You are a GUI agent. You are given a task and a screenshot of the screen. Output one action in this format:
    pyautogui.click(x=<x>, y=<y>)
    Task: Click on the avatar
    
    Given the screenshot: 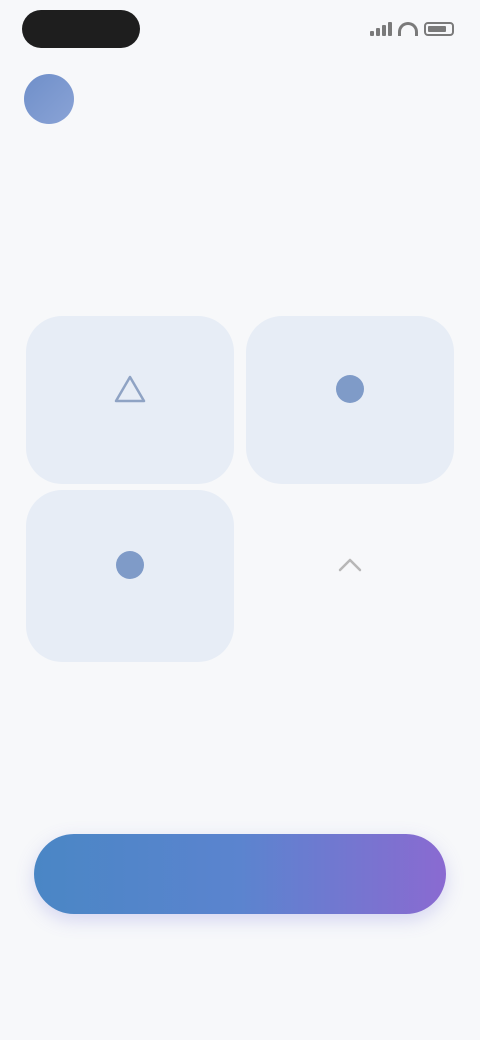 What is the action you would take?
    pyautogui.click(x=49, y=99)
    